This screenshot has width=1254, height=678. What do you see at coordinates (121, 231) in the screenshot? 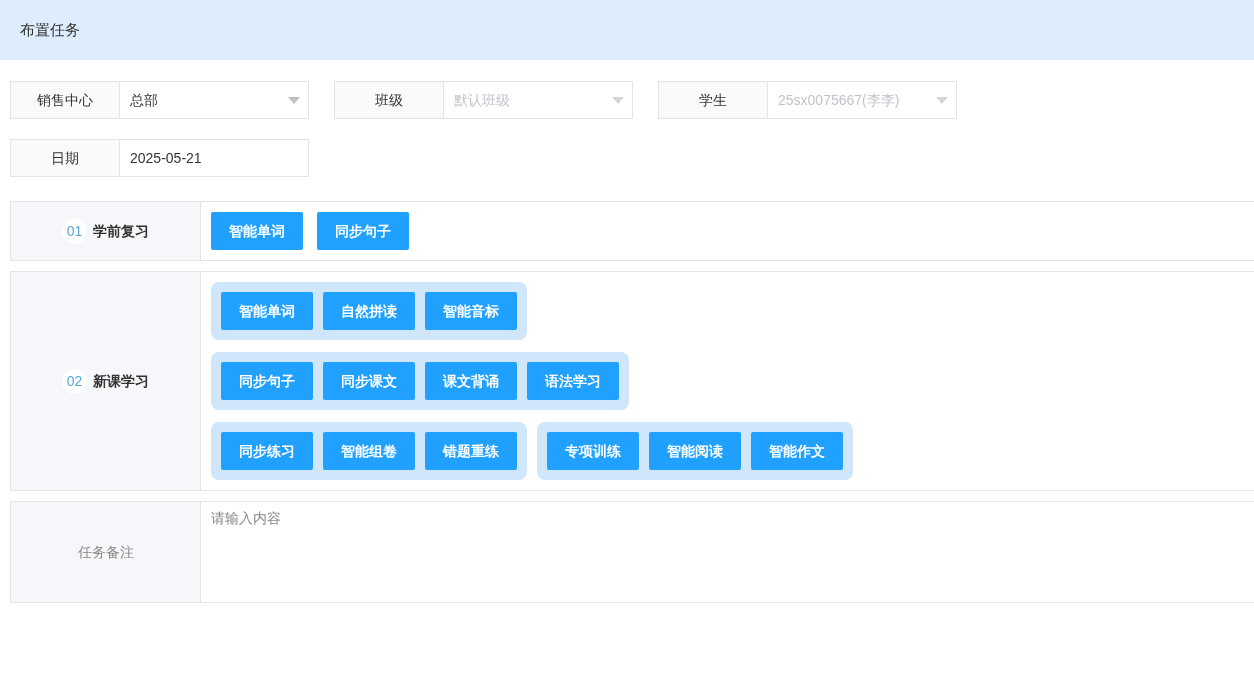
I see `section-title: 学前复习` at bounding box center [121, 231].